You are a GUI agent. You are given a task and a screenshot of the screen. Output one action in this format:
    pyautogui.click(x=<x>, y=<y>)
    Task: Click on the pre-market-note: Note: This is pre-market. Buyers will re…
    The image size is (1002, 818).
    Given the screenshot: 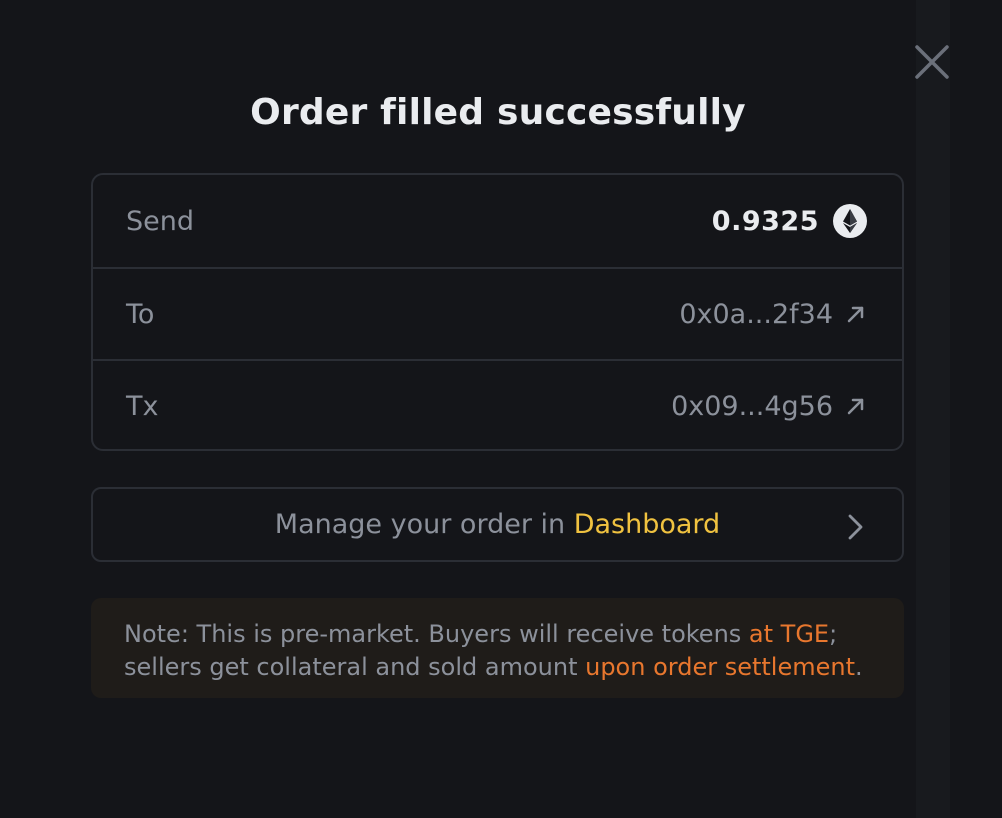 What is the action you would take?
    pyautogui.click(x=497, y=648)
    